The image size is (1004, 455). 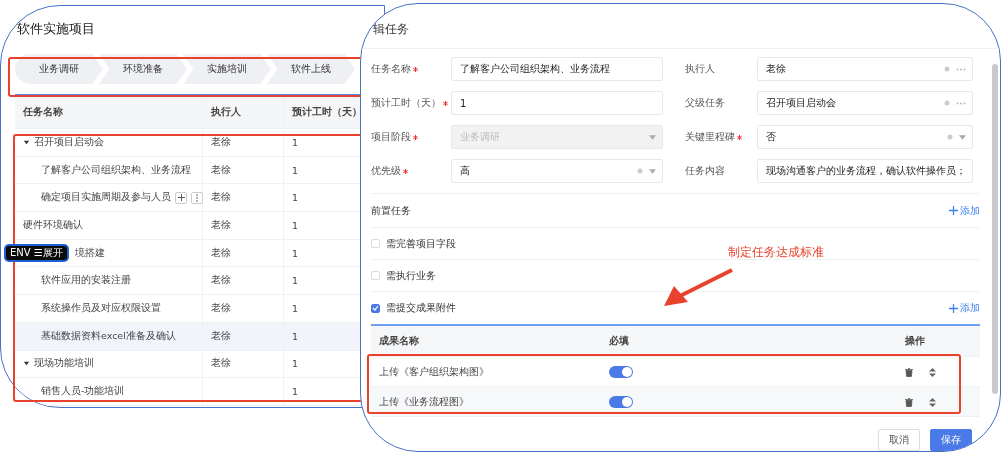 I want to click on table-cell-text: 上传《客户组织架构图》, so click(x=434, y=371).